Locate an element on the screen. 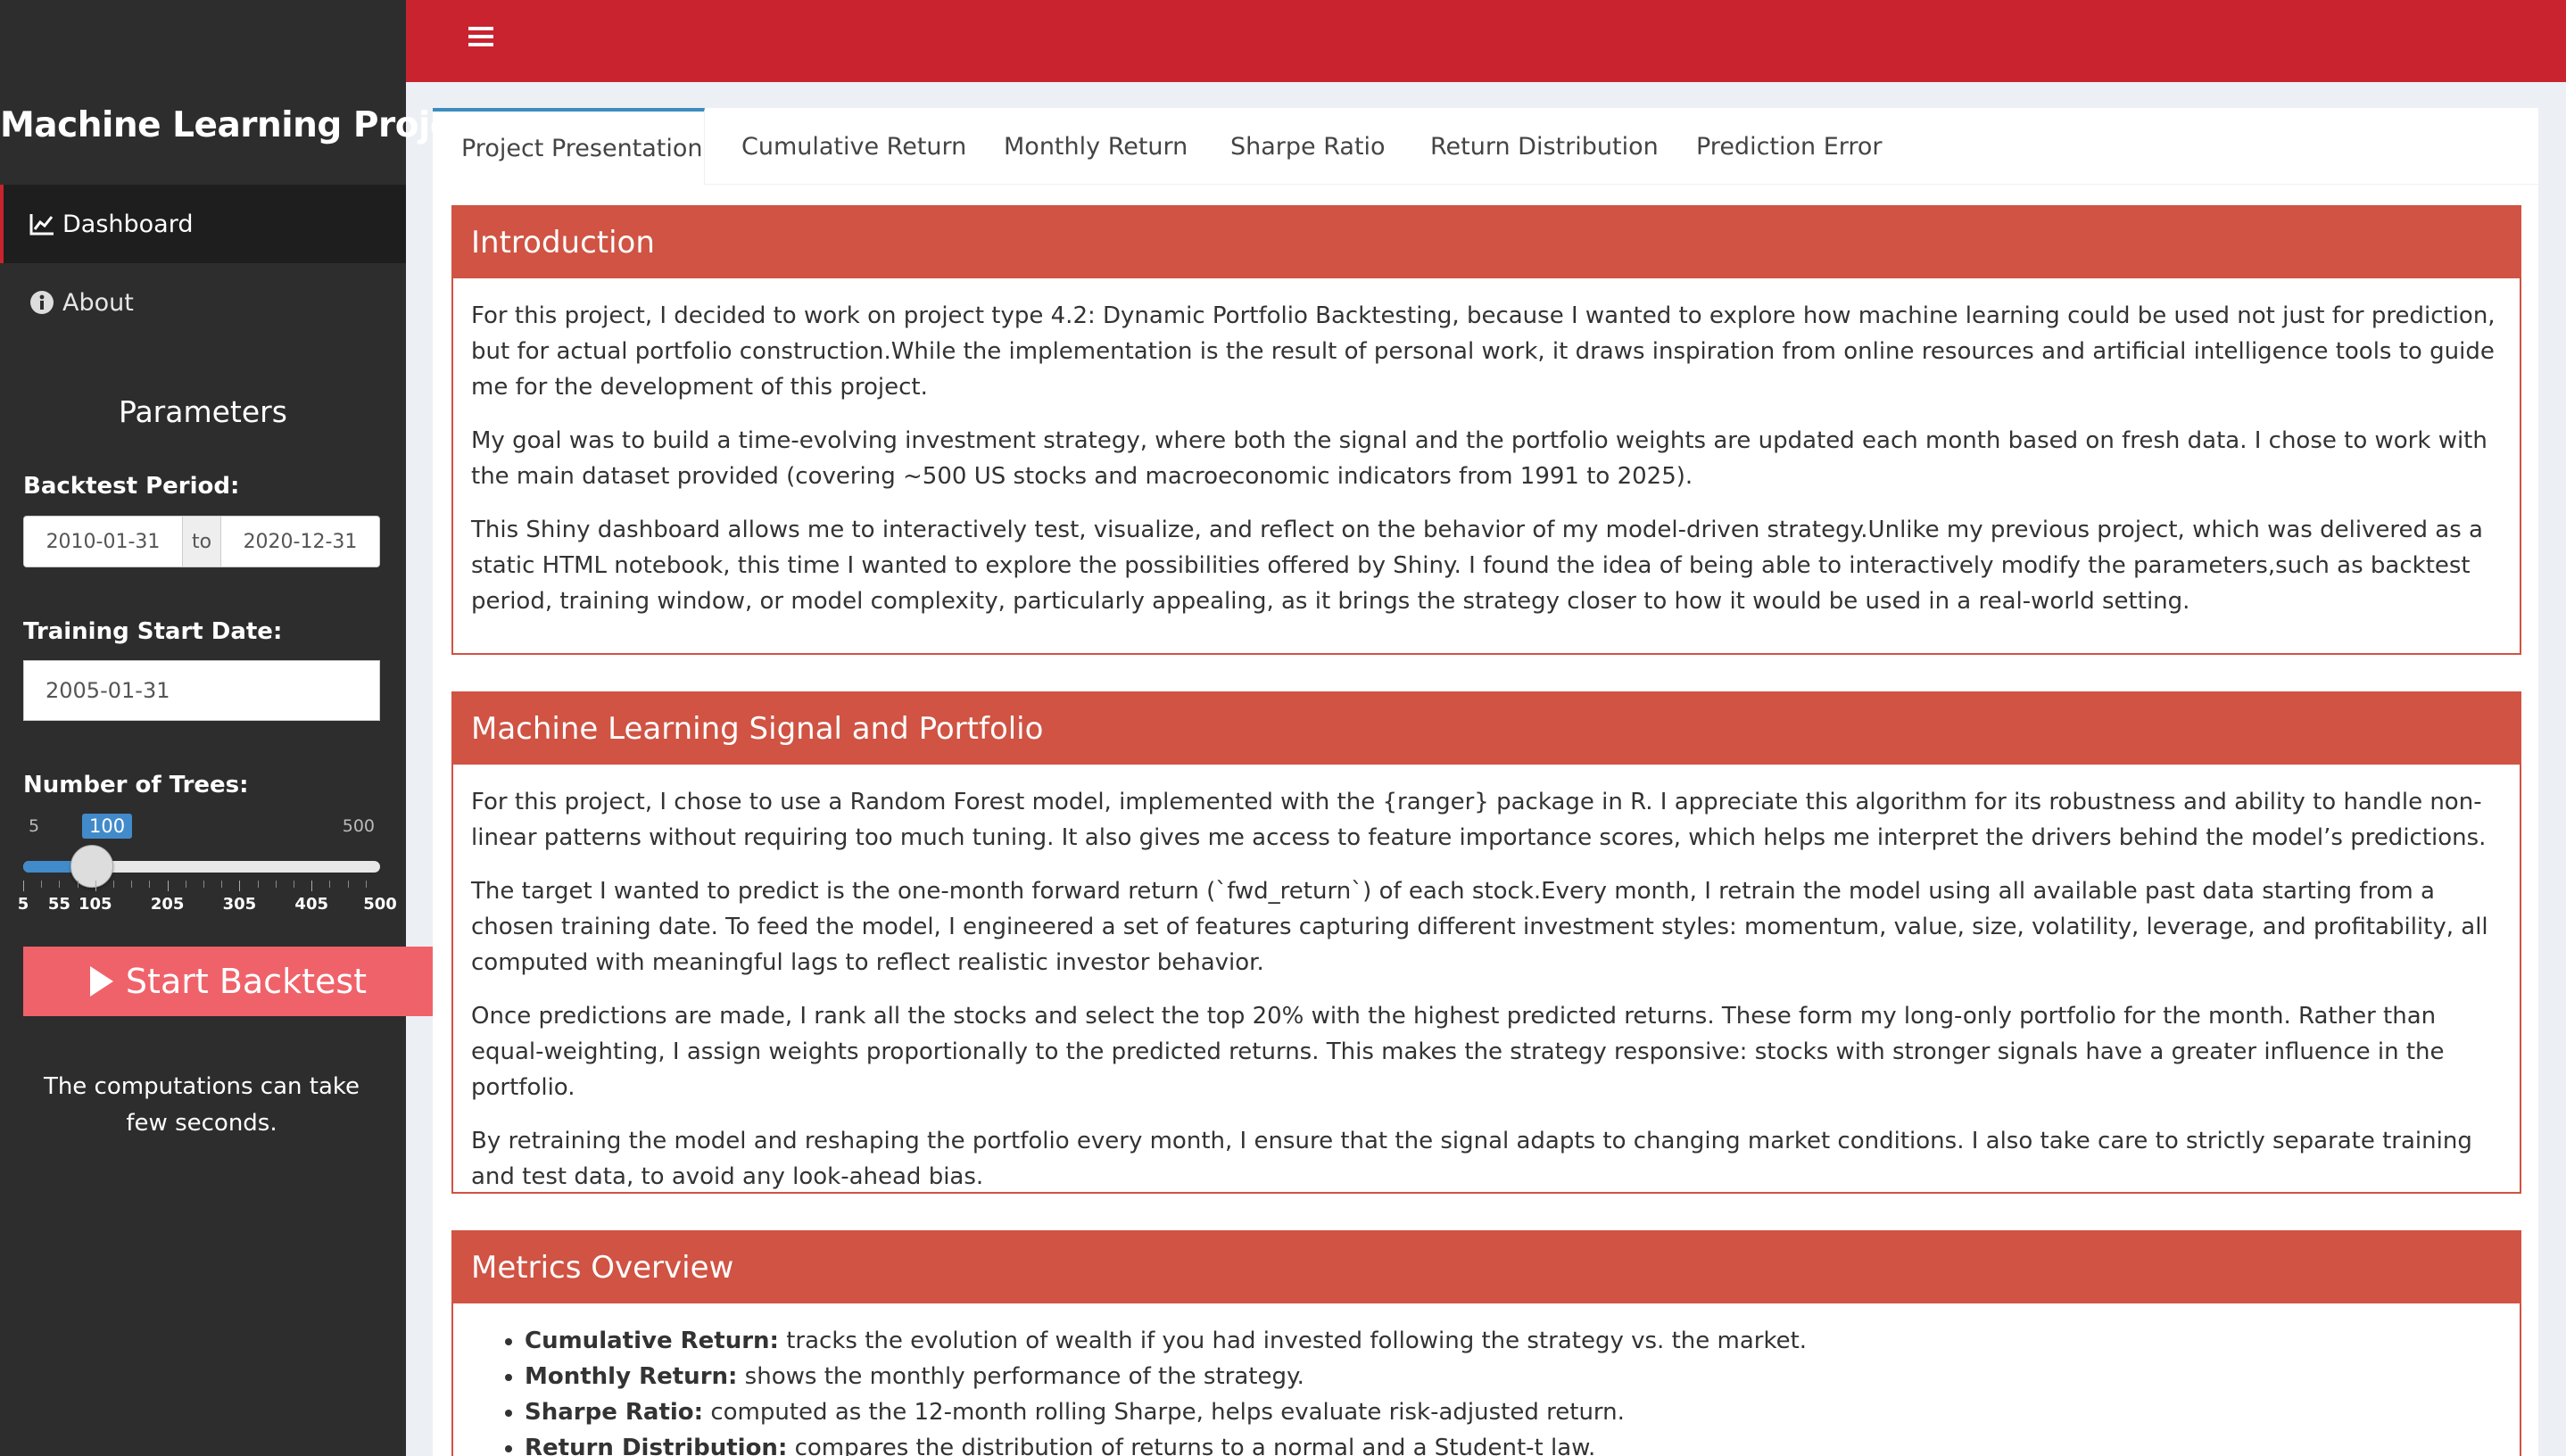  trees-label: Number of Trees: is located at coordinates (136, 785).